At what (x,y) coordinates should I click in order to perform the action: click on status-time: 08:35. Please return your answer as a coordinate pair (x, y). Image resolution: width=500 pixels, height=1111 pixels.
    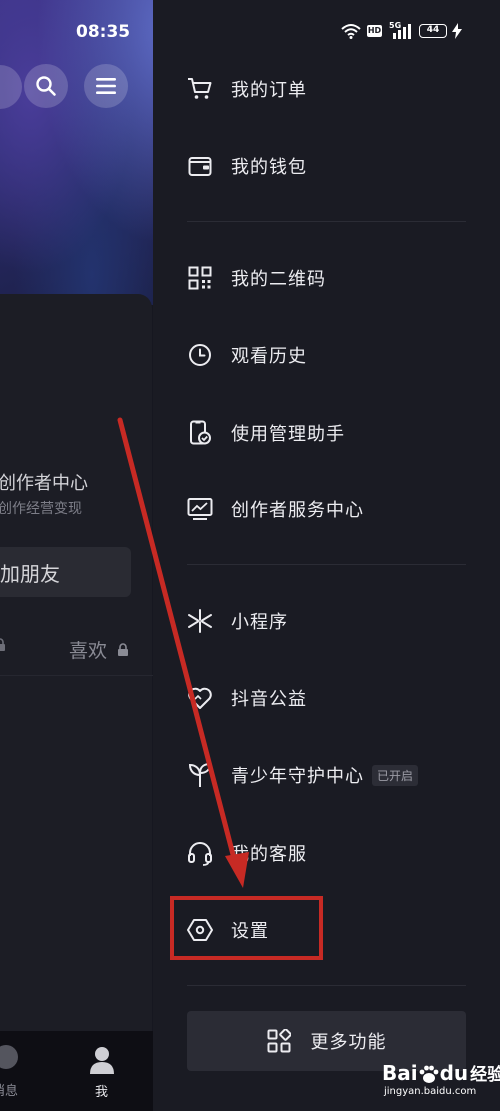
    Looking at the image, I should click on (103, 32).